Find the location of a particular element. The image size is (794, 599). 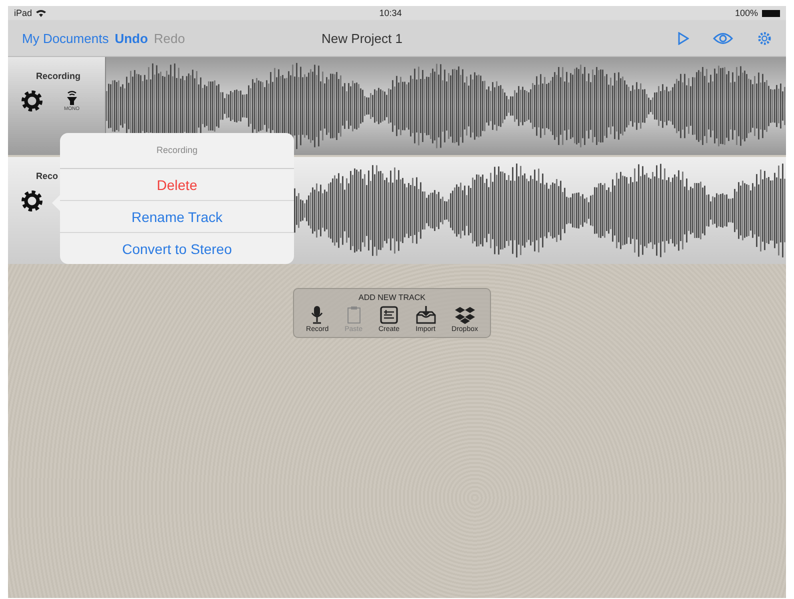

device-name: iPad is located at coordinates (23, 13).